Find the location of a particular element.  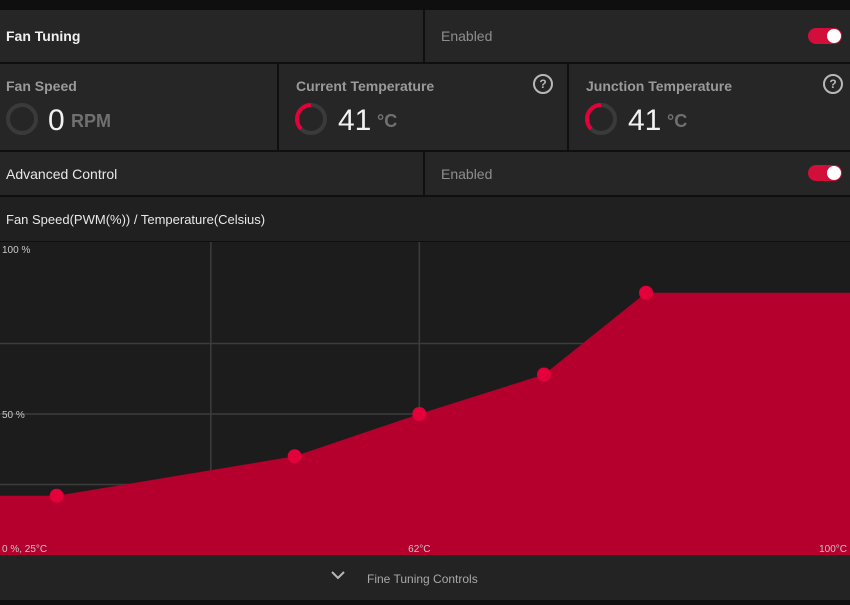

fan-speed-label: Fan Speed is located at coordinates (41, 86).